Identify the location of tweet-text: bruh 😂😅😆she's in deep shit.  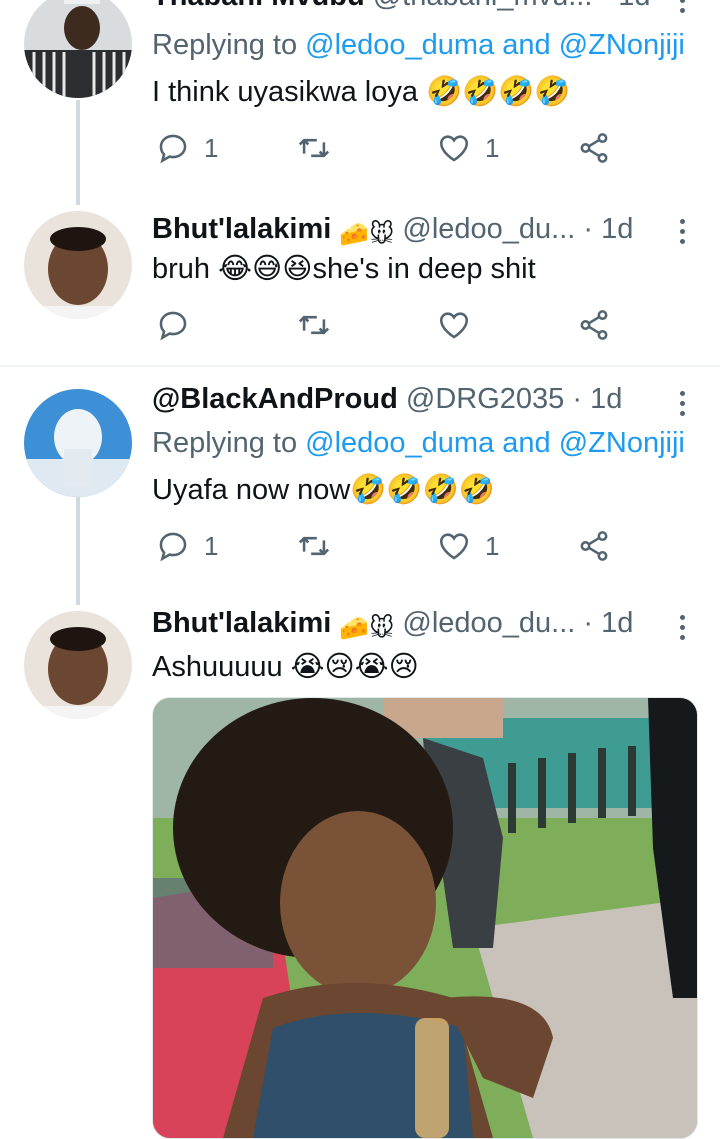
(344, 269).